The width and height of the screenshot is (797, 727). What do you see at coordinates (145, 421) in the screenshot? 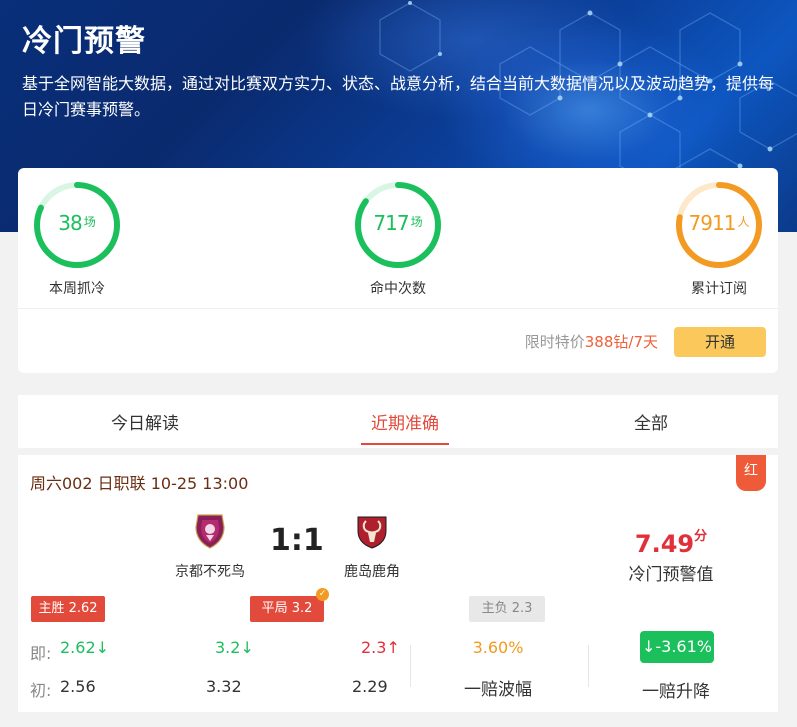
I see `tab-today: 今日解读` at bounding box center [145, 421].